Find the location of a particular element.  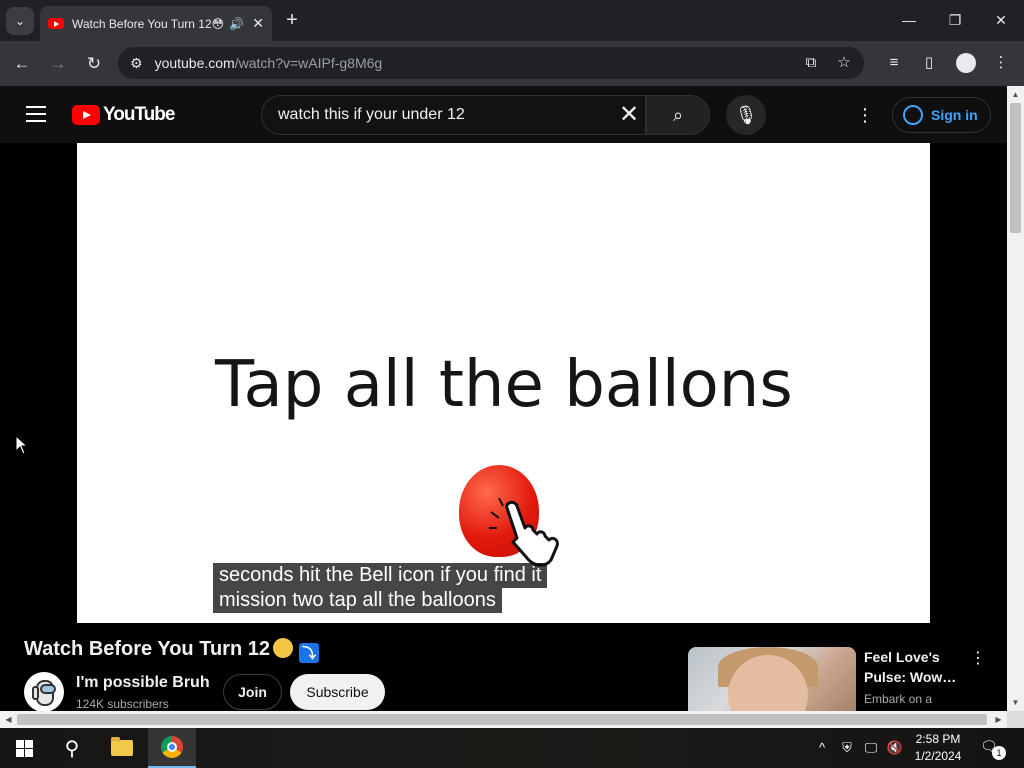

horizontal-scrollbar: ◀ ▶ is located at coordinates (503, 719).